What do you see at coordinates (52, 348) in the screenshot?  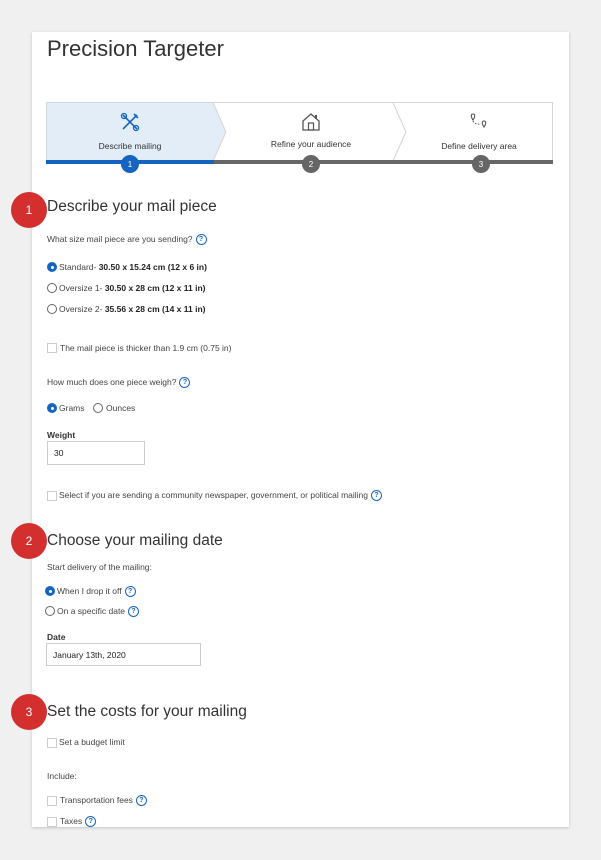 I see `thick-checkbox` at bounding box center [52, 348].